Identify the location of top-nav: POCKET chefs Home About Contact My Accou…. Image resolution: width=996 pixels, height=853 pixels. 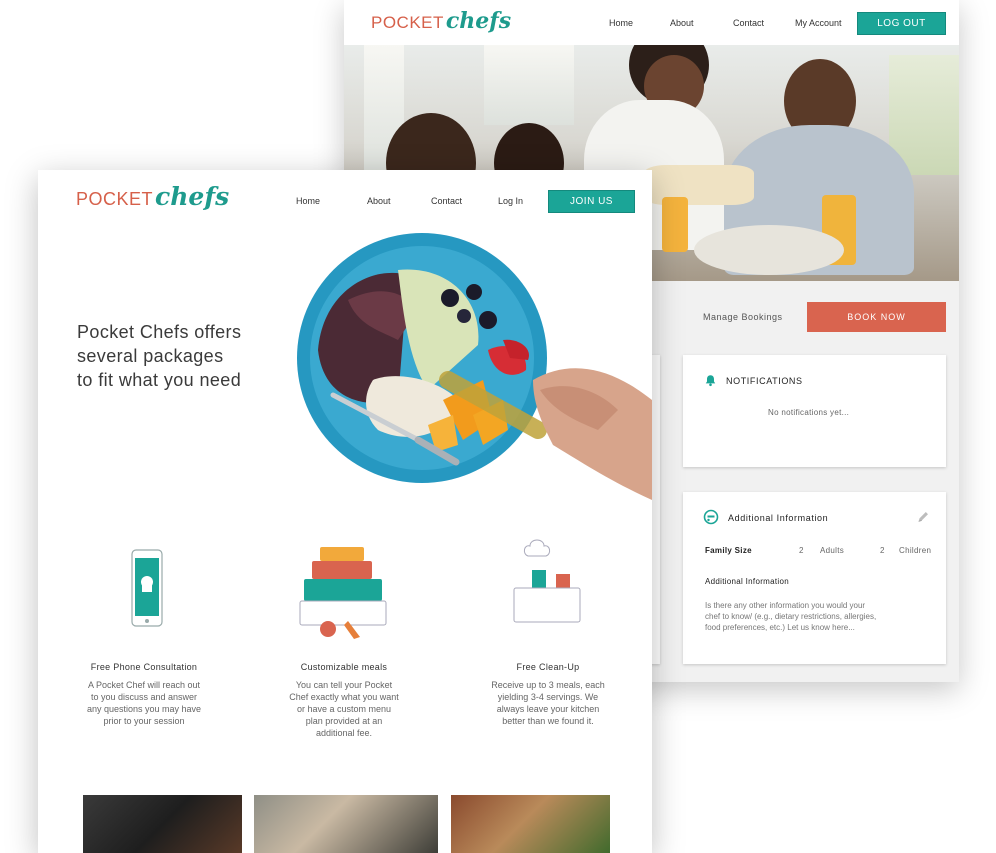
(651, 22).